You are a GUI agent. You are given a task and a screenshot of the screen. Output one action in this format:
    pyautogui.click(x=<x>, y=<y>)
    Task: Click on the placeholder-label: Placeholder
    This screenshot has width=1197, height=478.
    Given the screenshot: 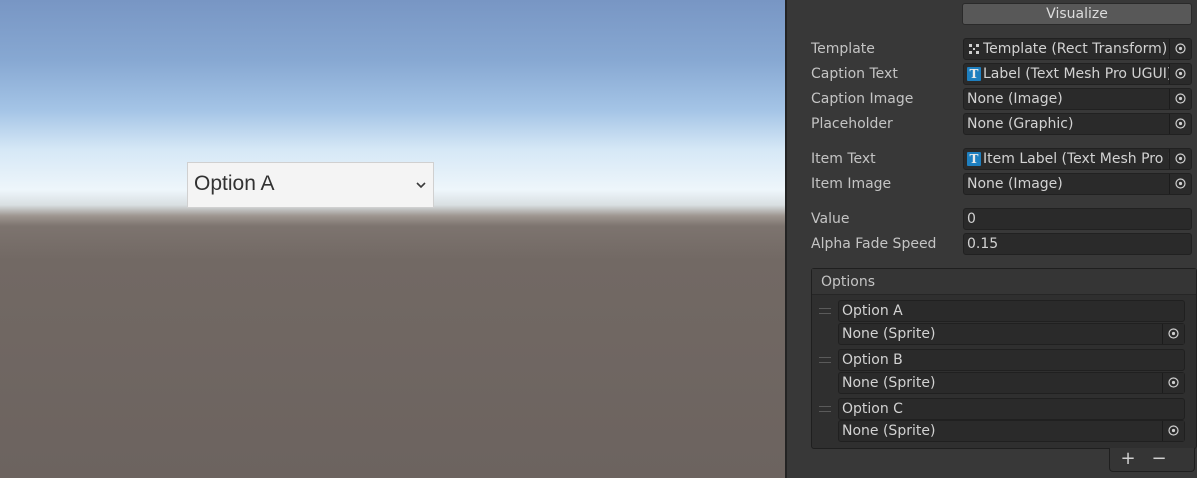 What is the action you would take?
    pyautogui.click(x=852, y=124)
    